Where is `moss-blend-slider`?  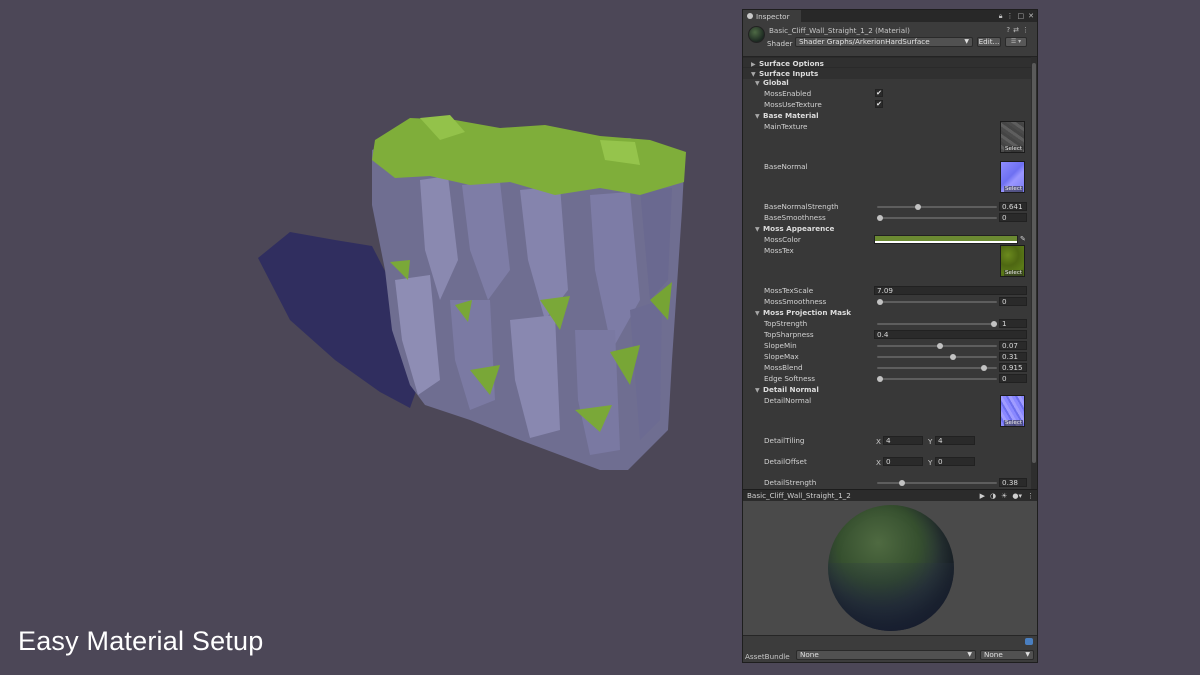 moss-blend-slider is located at coordinates (937, 368).